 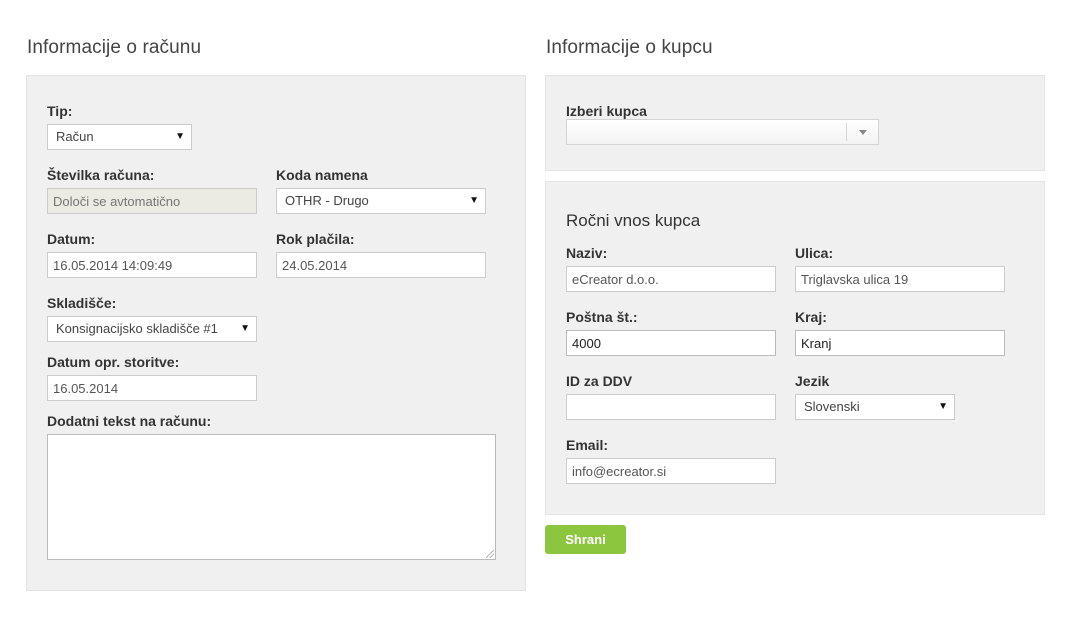 I want to click on choose-customer-combobox, so click(x=722, y=132).